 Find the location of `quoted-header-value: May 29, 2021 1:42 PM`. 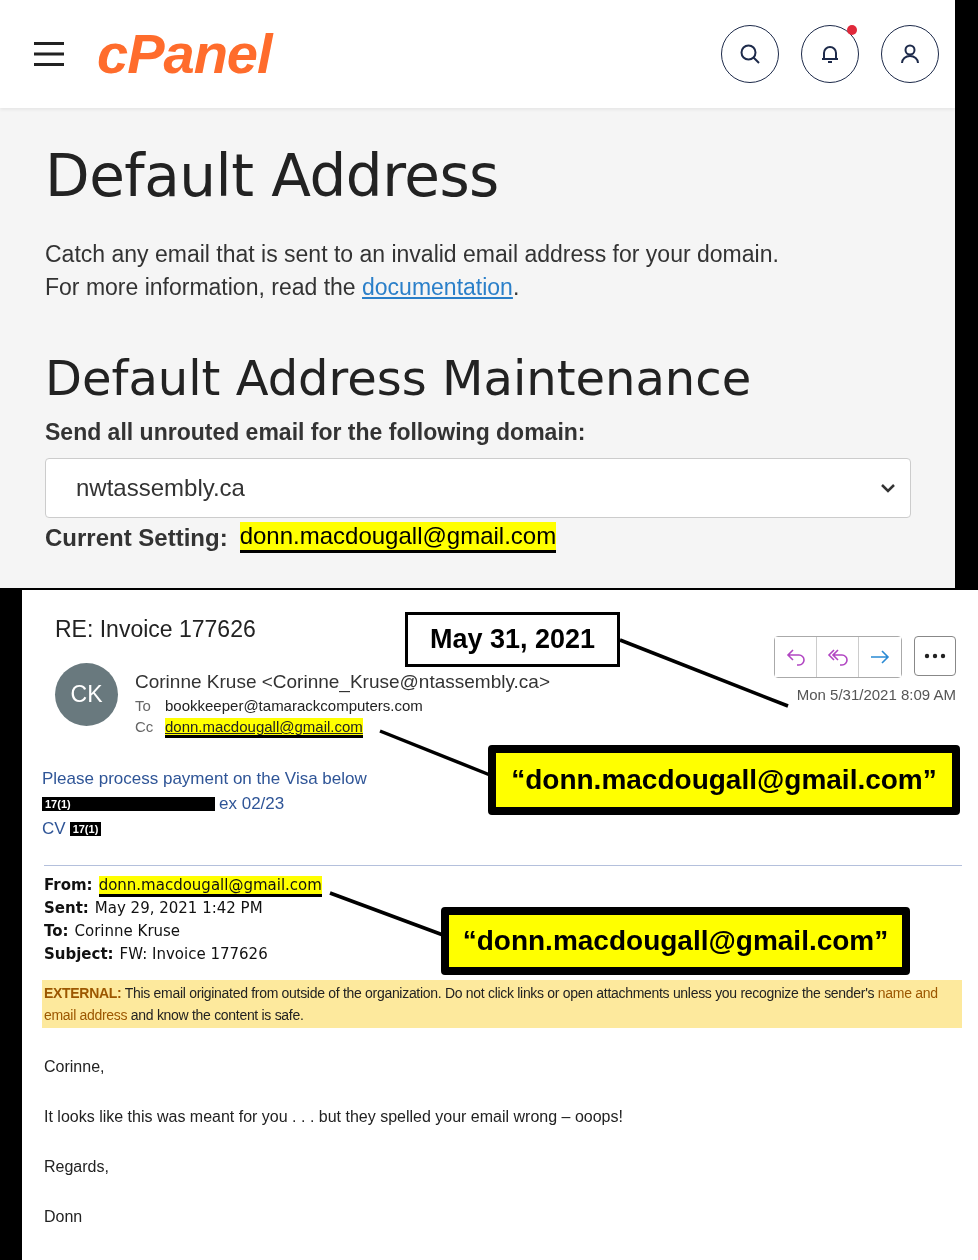

quoted-header-value: May 29, 2021 1:42 PM is located at coordinates (178, 908).